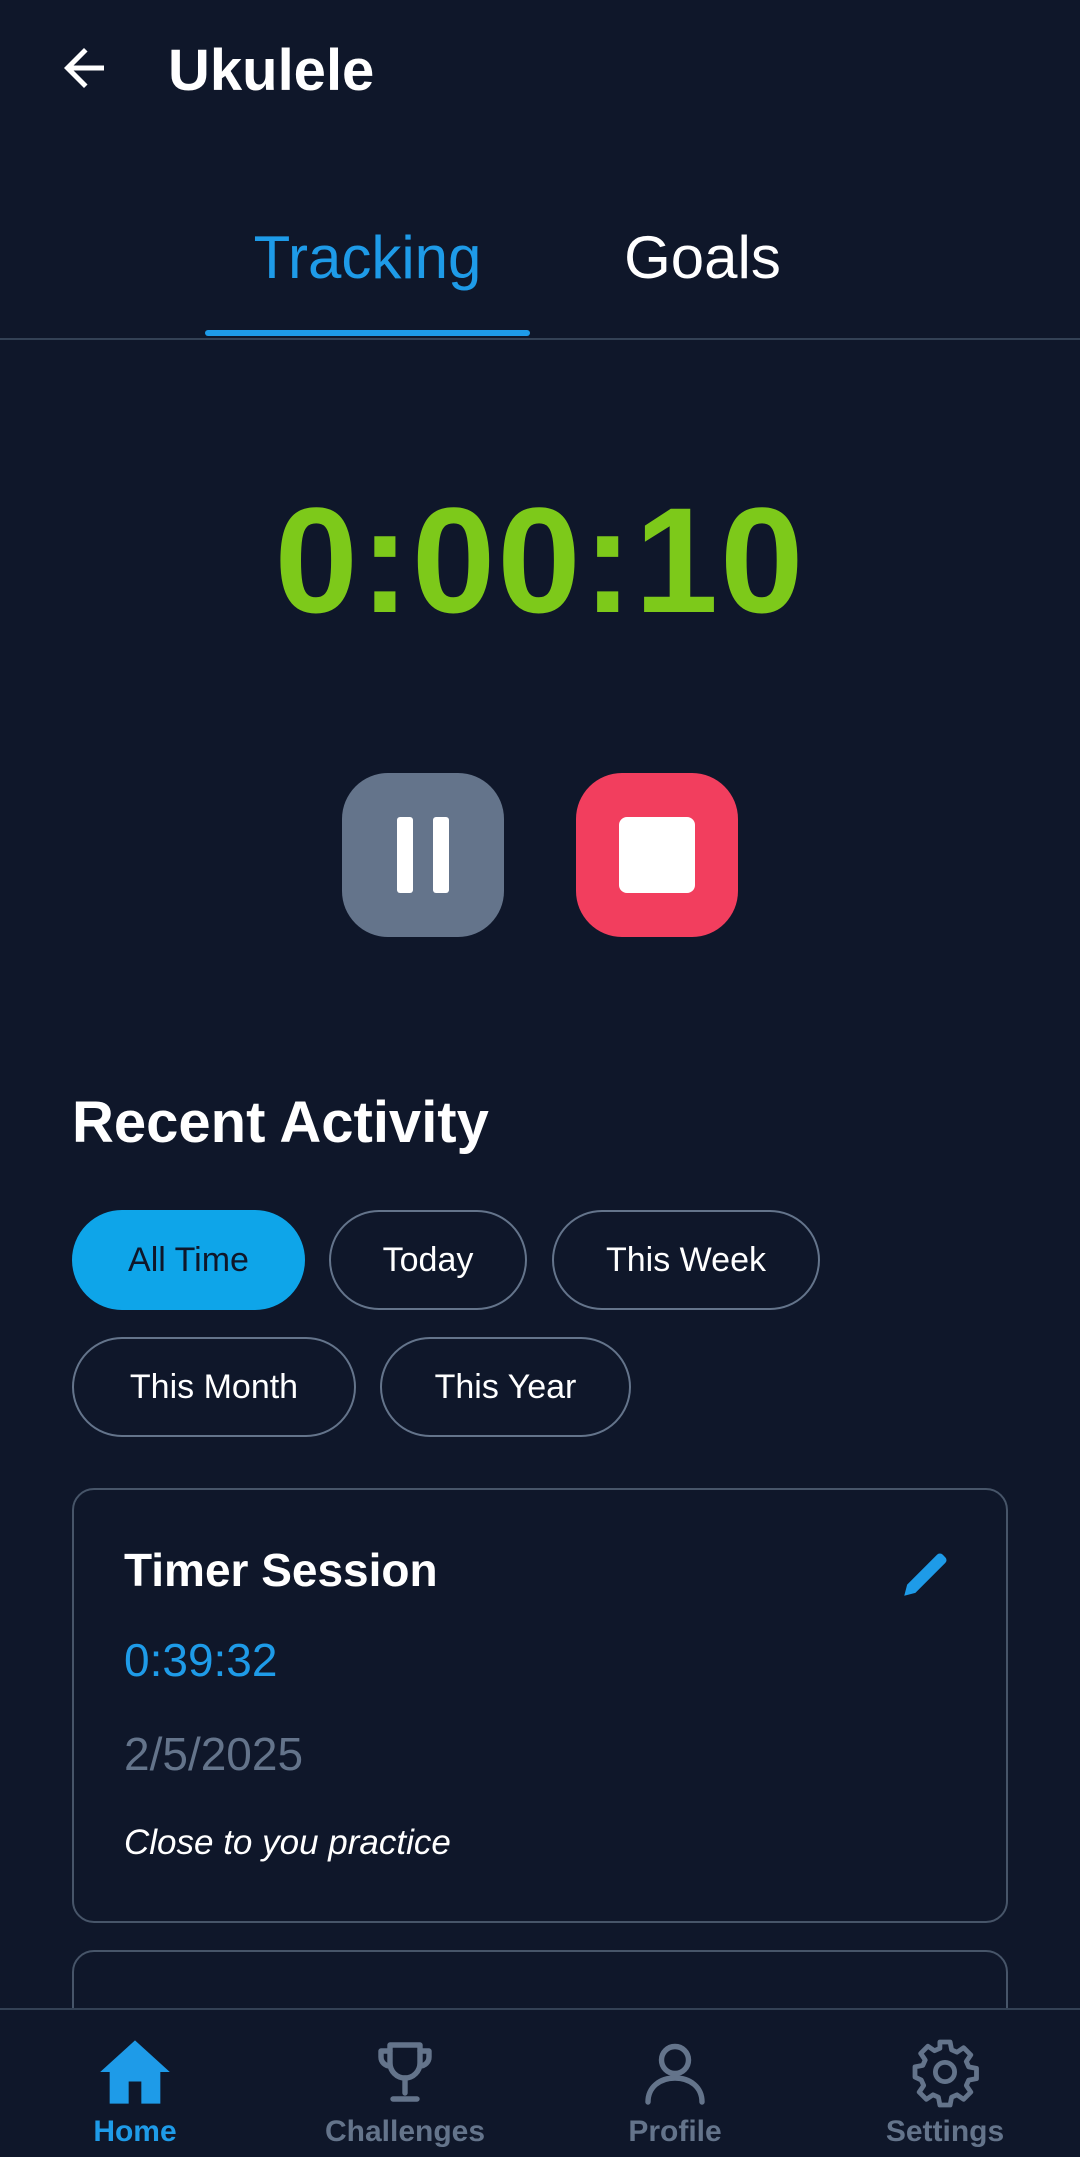 Image resolution: width=1080 pixels, height=2157 pixels. What do you see at coordinates (540, 275) in the screenshot?
I see `tab-bar: Tracking Goals` at bounding box center [540, 275].